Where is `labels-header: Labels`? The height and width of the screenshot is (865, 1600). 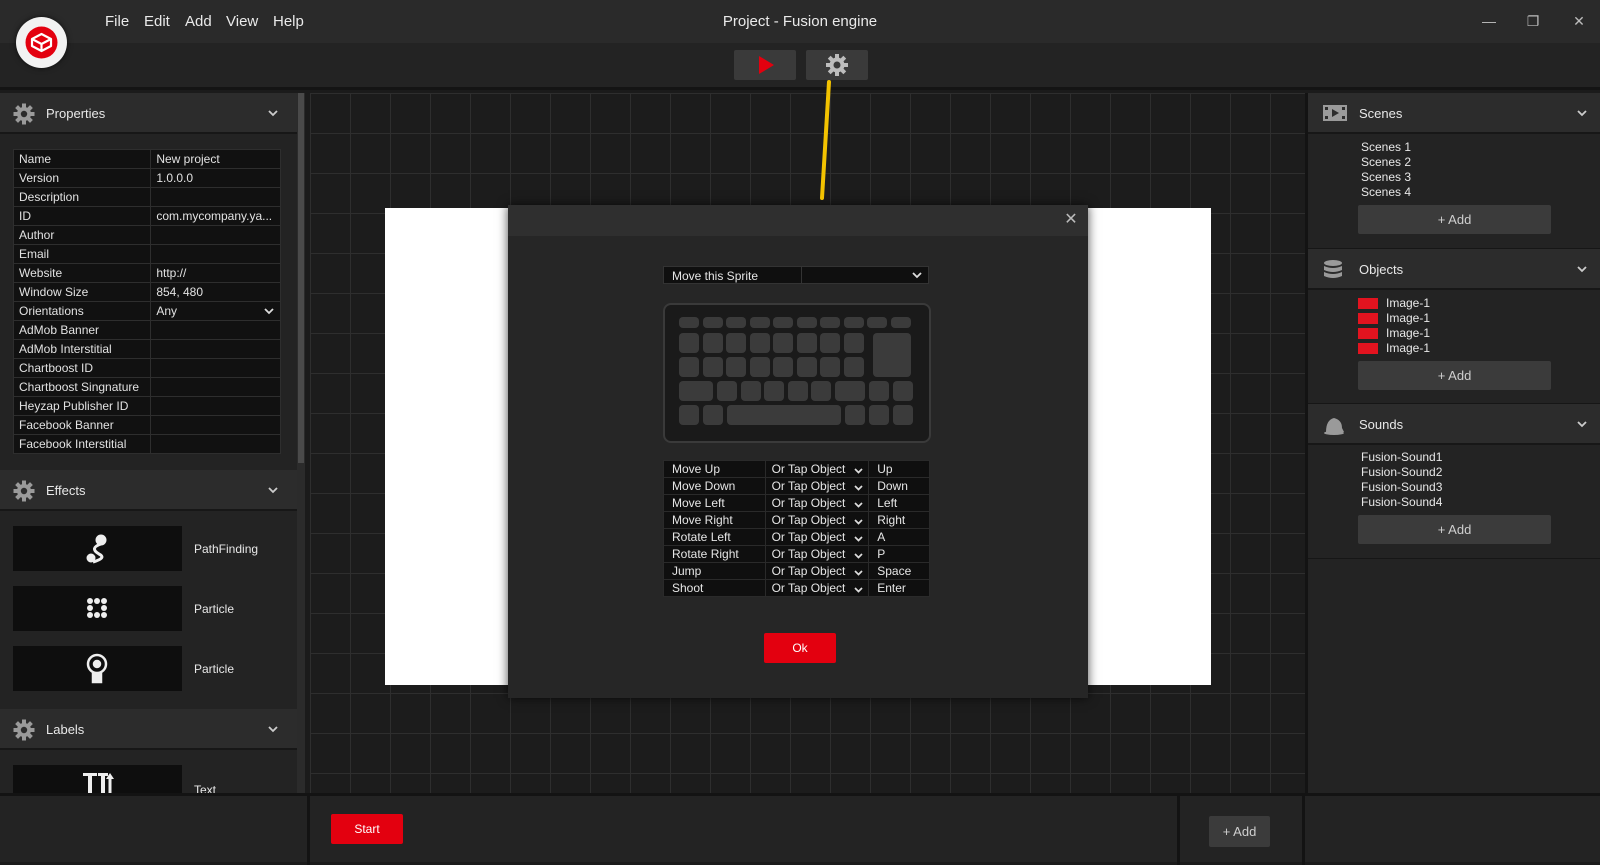 labels-header: Labels is located at coordinates (148, 729).